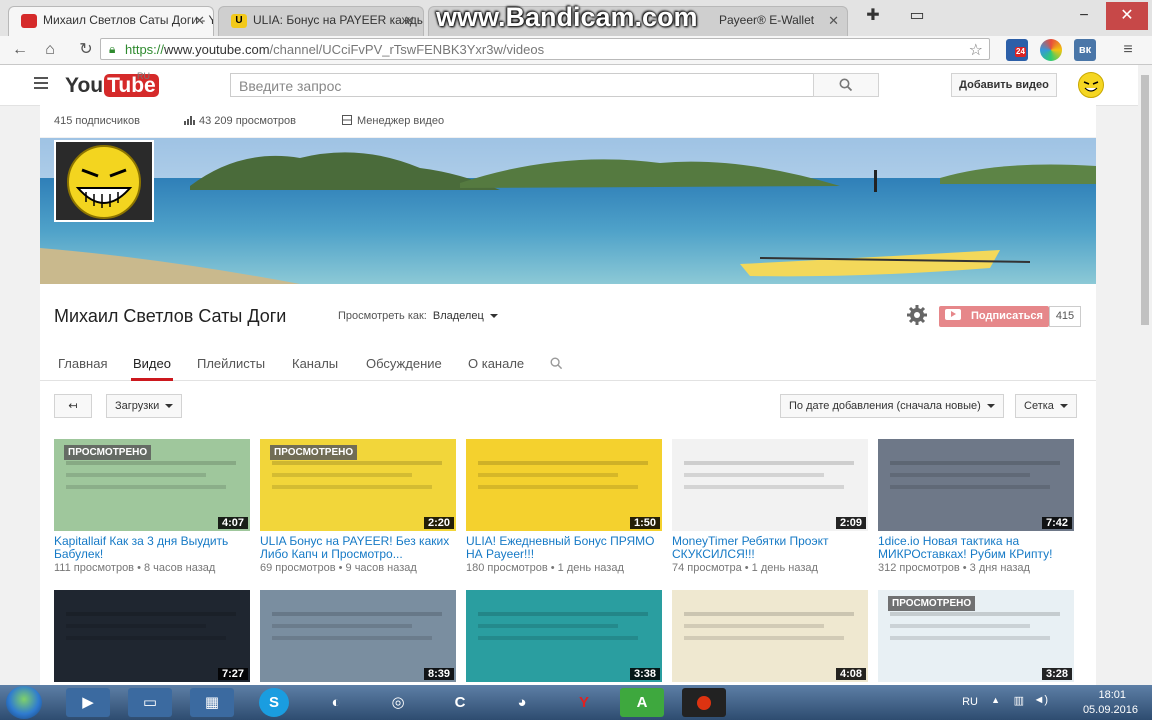  I want to click on channel-avatar, so click(104, 181).